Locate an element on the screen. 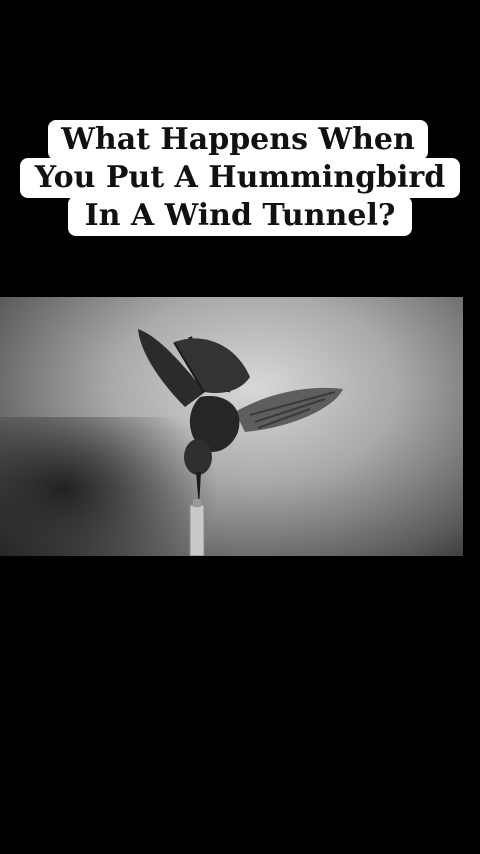  hummingbird-image is located at coordinates (240, 442).